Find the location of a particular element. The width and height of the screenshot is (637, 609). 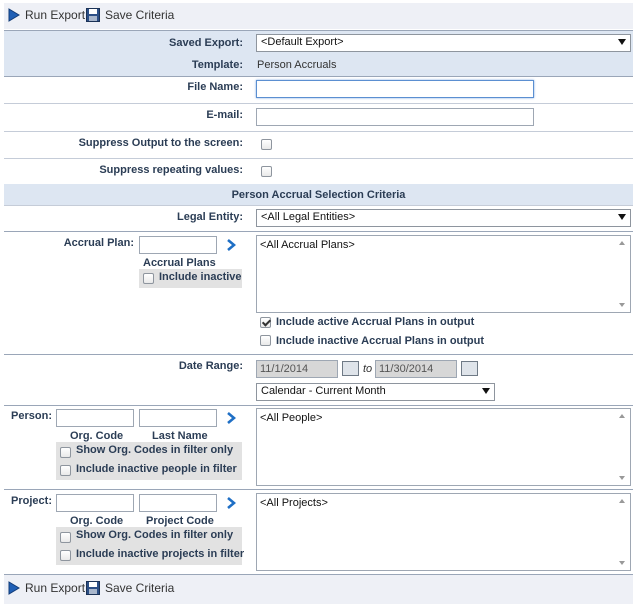

legal-entity-label: Legal Entity: is located at coordinates (209, 217).